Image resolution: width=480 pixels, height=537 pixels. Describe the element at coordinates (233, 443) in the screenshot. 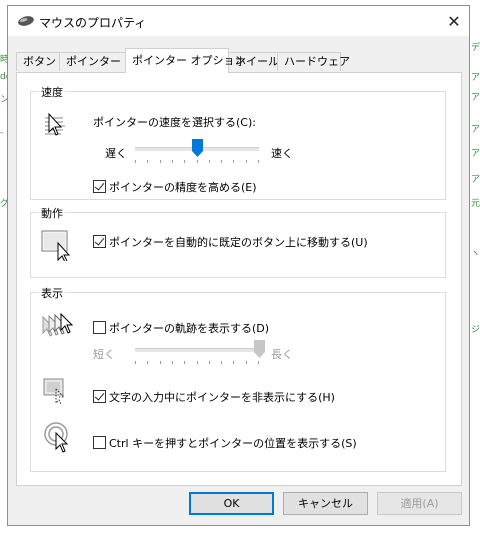

I see `show-location-ctrl-label: Ctrl キーを押すとポインターの位置を表示する(S)` at that location.